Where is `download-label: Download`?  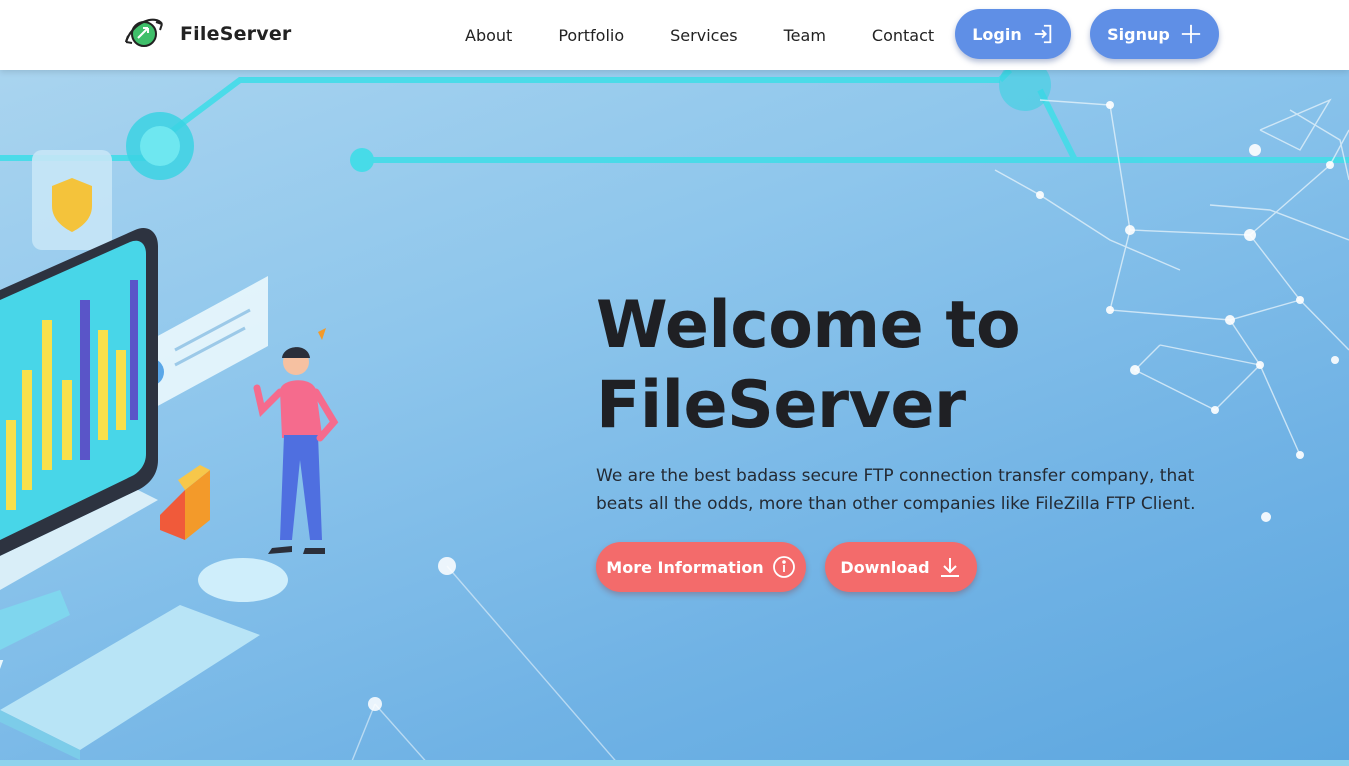
download-label: Download is located at coordinates (885, 567).